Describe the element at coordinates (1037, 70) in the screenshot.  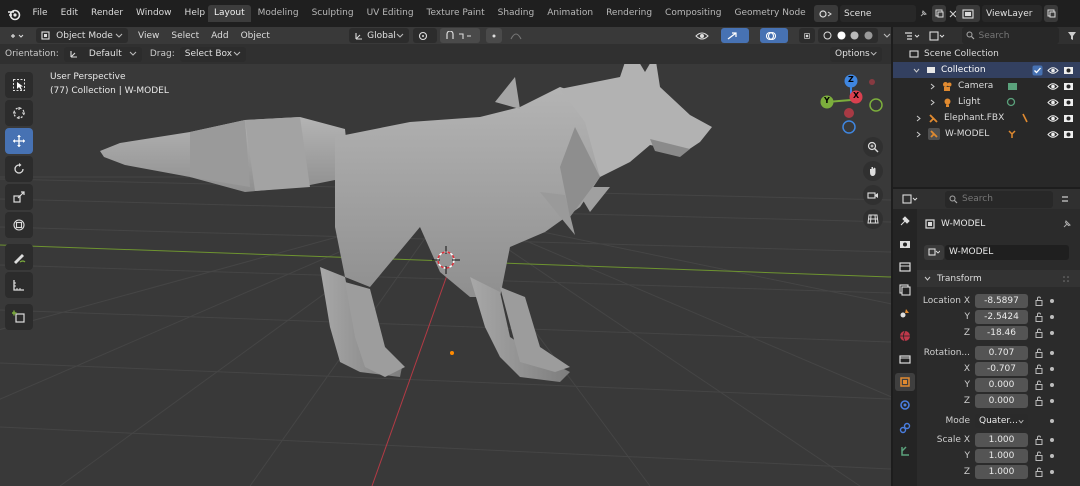
I see `exclude-checkbox-icon` at that location.